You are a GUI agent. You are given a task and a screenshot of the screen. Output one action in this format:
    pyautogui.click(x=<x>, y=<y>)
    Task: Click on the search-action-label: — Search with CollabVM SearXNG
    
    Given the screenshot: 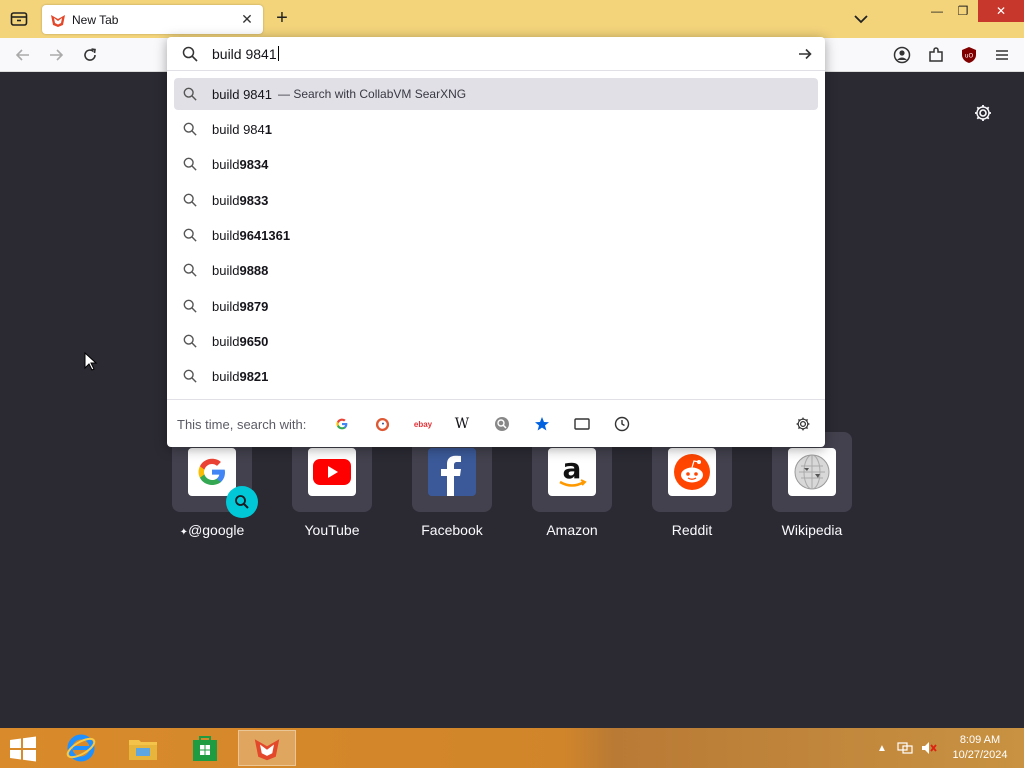 What is the action you would take?
    pyautogui.click(x=372, y=94)
    